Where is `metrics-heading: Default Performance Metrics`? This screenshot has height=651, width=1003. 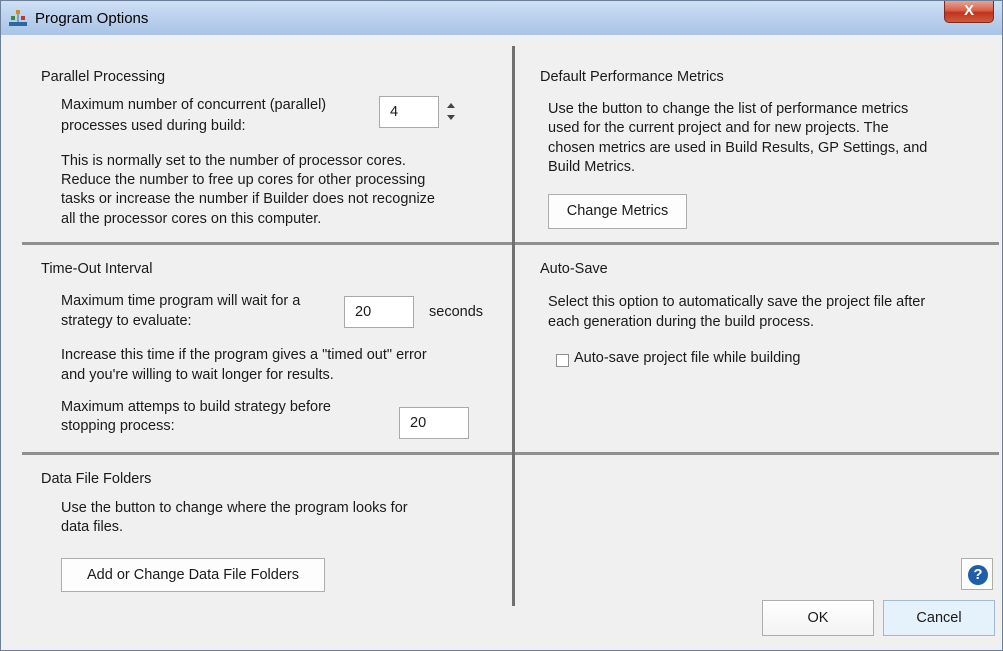 metrics-heading: Default Performance Metrics is located at coordinates (632, 77).